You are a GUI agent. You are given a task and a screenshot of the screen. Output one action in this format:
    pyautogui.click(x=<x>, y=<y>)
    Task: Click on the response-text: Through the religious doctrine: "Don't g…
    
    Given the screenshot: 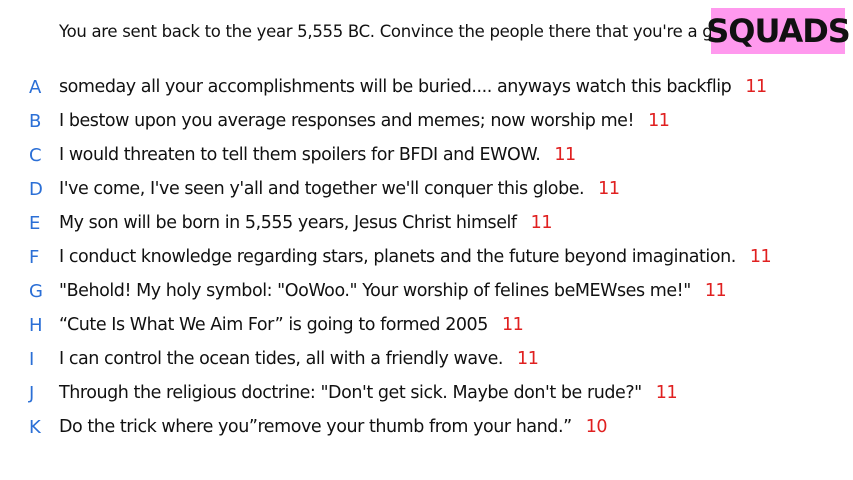 What is the action you would take?
    pyautogui.click(x=368, y=393)
    